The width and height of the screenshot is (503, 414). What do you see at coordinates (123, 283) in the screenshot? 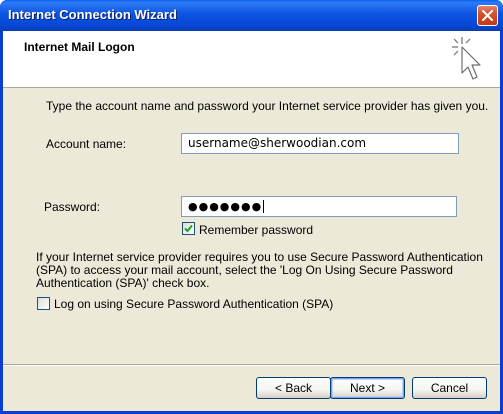
I see `spa-info-line: Authentication (SPA)' check box.` at bounding box center [123, 283].